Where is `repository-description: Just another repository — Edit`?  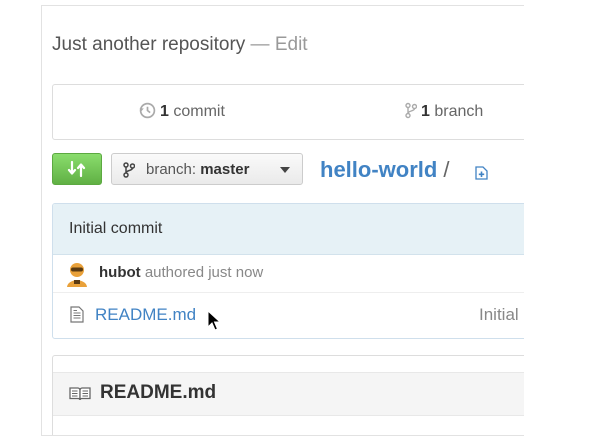
repository-description: Just another repository — Edit is located at coordinates (180, 45).